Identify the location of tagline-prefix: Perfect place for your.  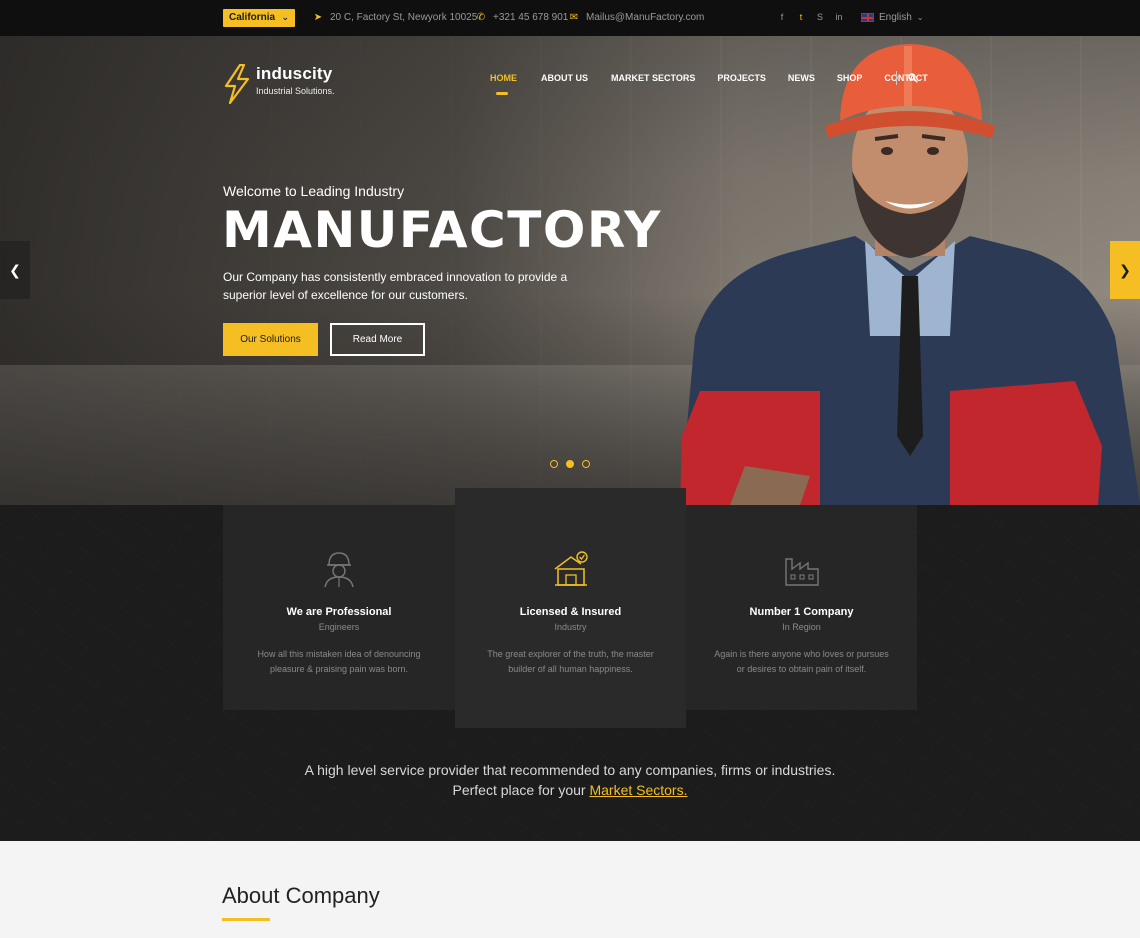
(519, 790).